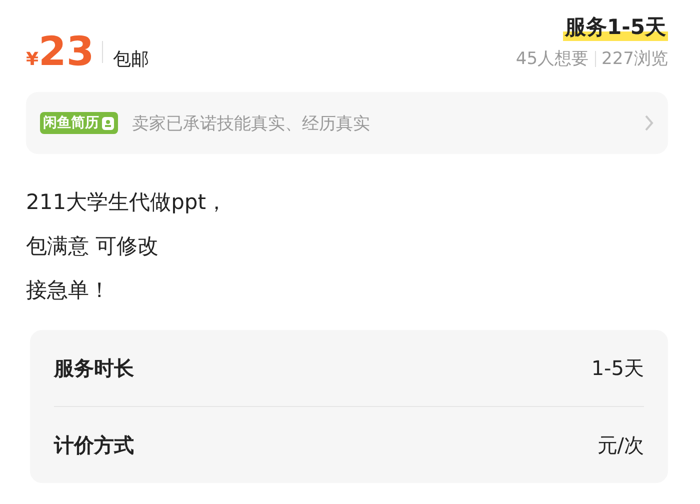  What do you see at coordinates (94, 368) in the screenshot?
I see `detail-label: 服务时长` at bounding box center [94, 368].